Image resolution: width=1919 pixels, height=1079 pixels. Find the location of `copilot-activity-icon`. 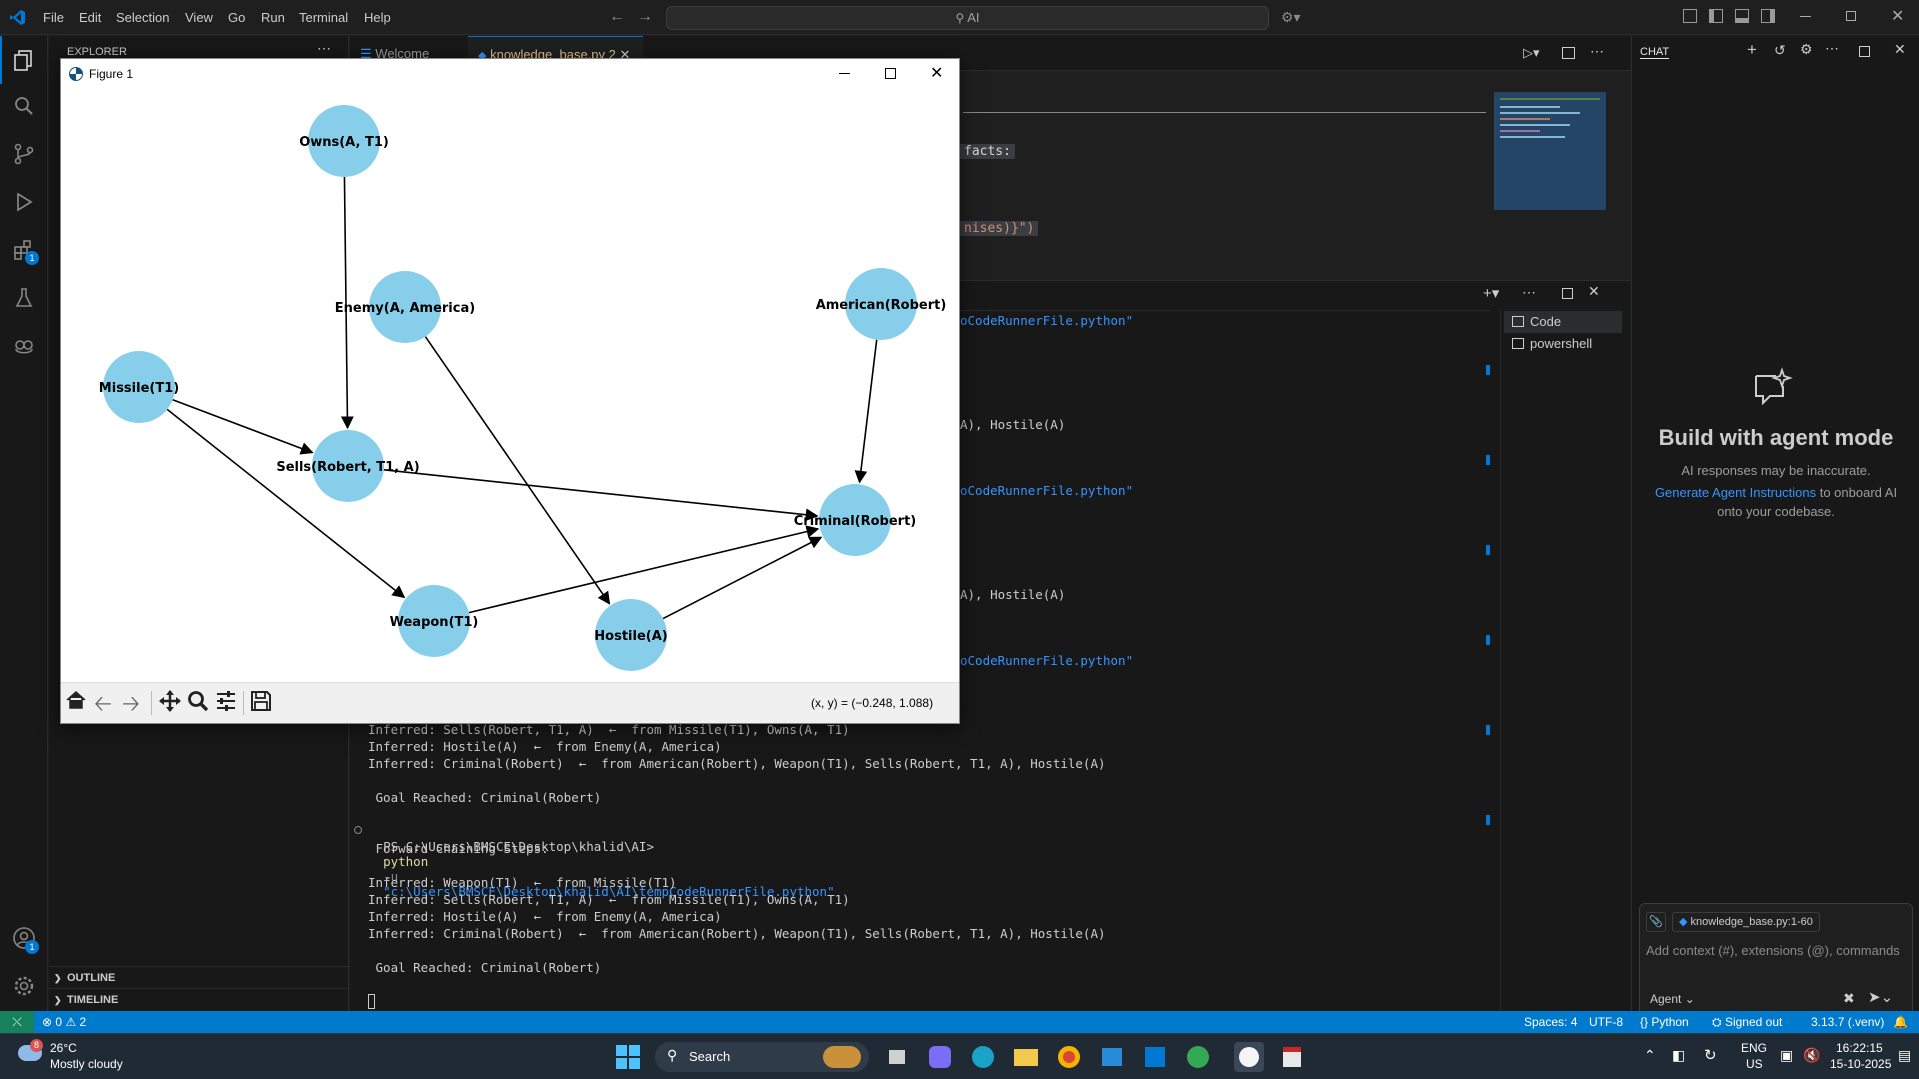

copilot-activity-icon is located at coordinates (24, 345).